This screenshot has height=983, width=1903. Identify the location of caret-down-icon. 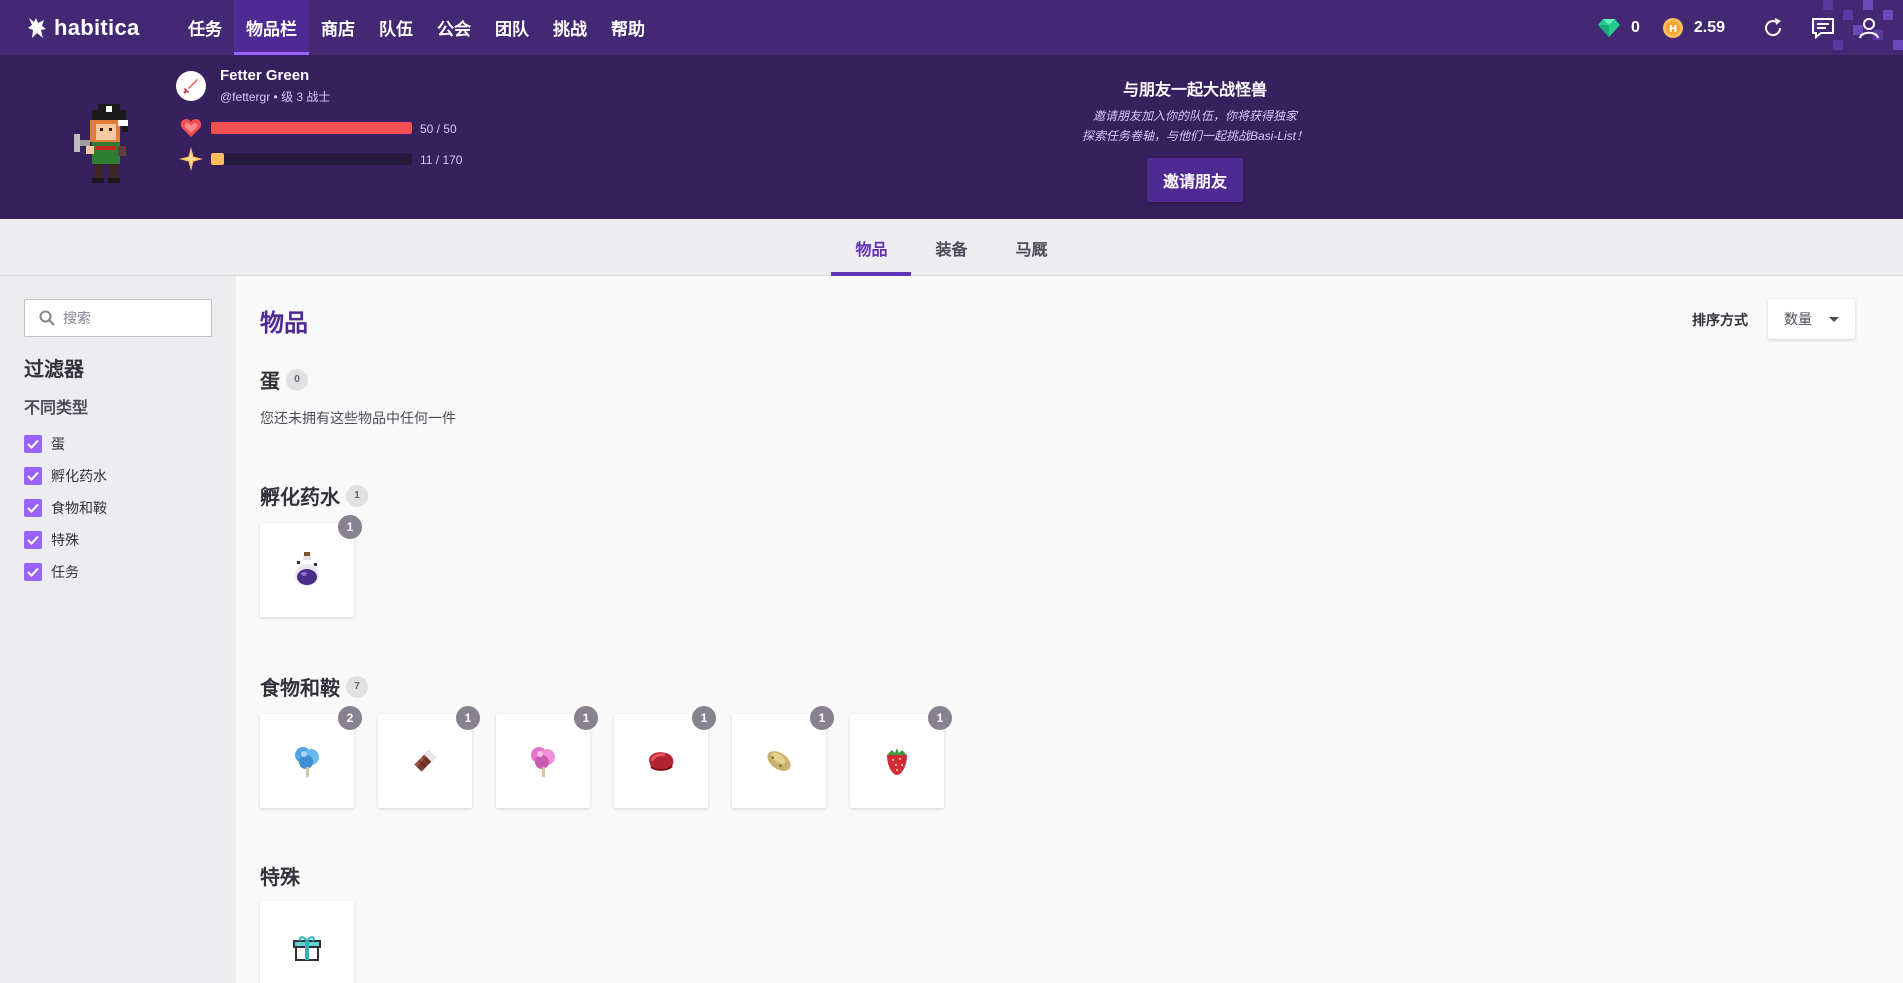
(1834, 319).